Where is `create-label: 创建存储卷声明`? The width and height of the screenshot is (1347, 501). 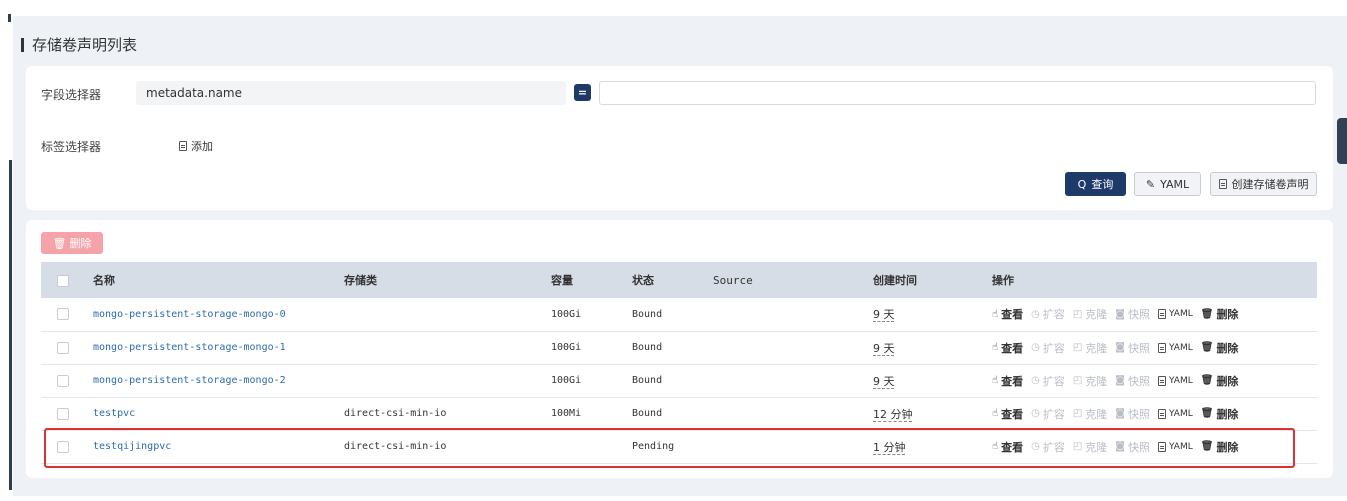 create-label: 创建存储卷声明 is located at coordinates (1270, 184).